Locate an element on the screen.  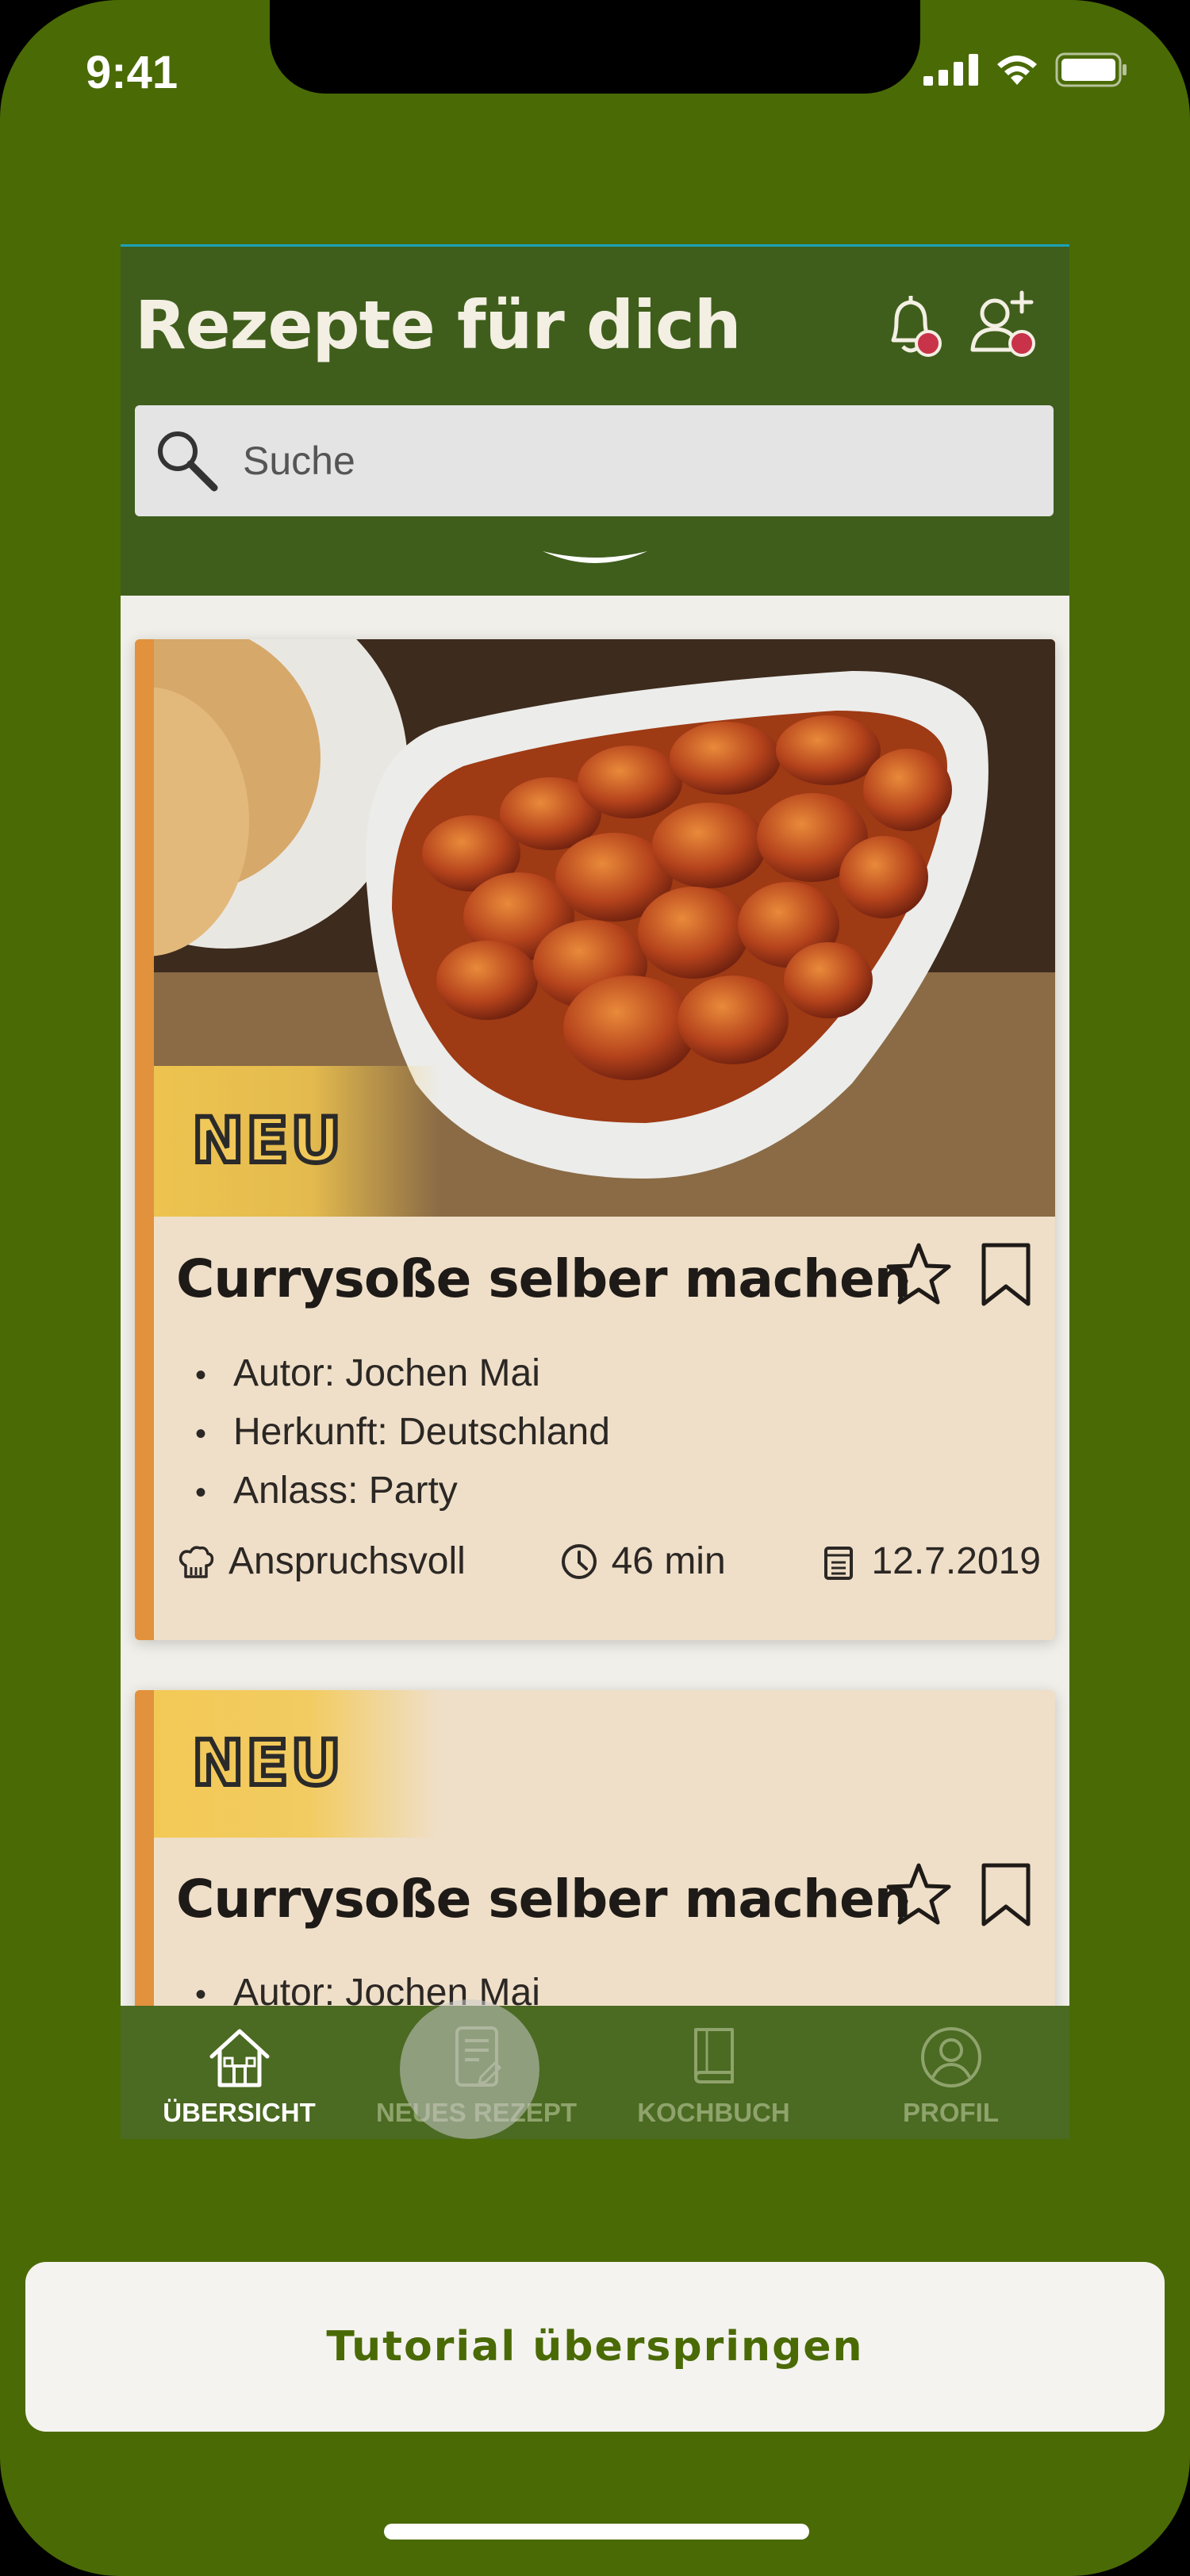
bottom-navigation: ÜBERSICHT NEUES REZEPT KOCHBUCH is located at coordinates (595, 2072).